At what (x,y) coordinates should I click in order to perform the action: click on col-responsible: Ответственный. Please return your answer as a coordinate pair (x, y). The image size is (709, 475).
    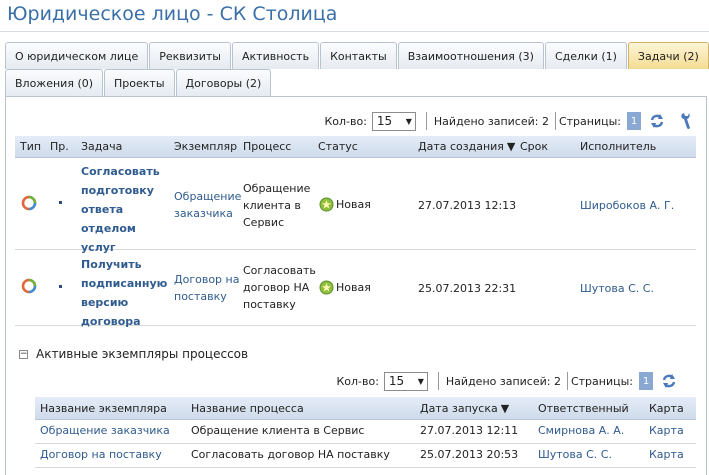
    Looking at the image, I should click on (583, 408).